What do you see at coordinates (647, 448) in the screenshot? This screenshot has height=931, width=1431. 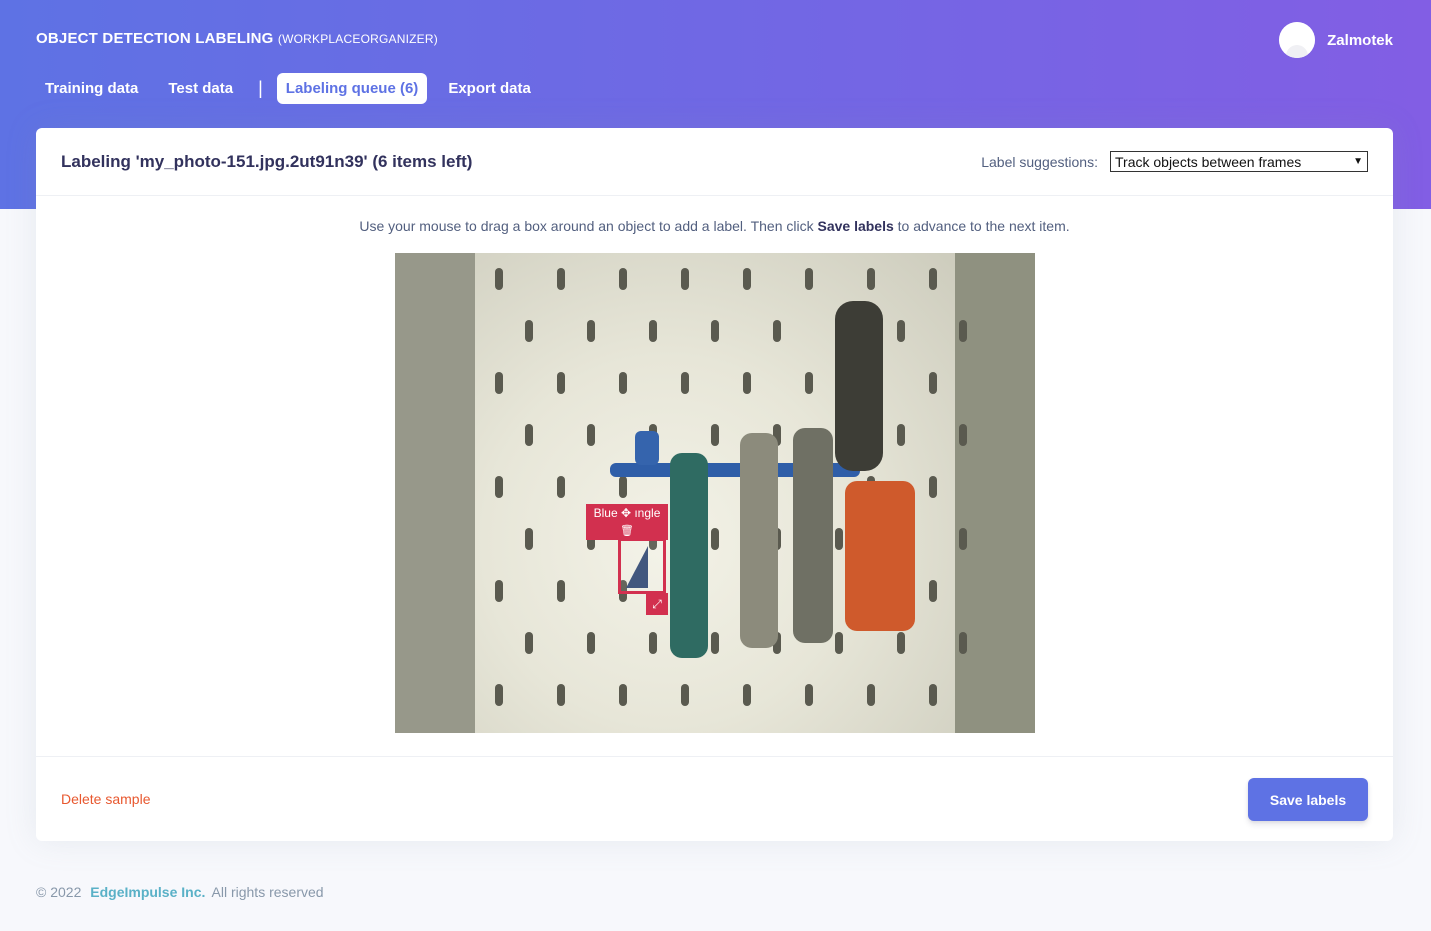 I see `image-rail-holder` at bounding box center [647, 448].